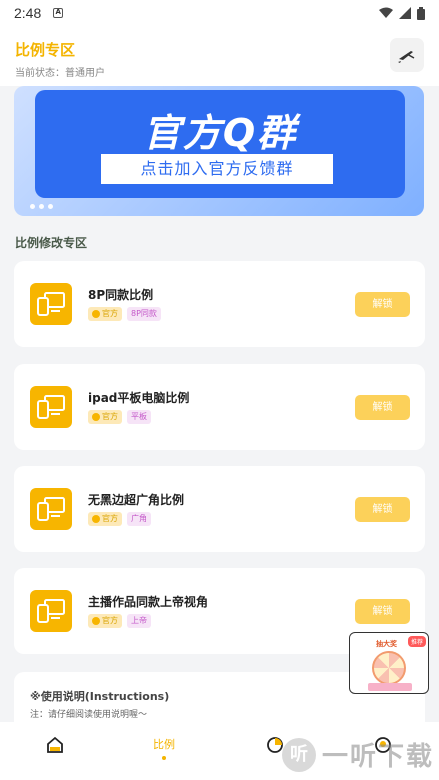 Image resolution: width=439 pixels, height=780 pixels. Describe the element at coordinates (51, 243) in the screenshot. I see `section-title: 比例修改专区` at that location.